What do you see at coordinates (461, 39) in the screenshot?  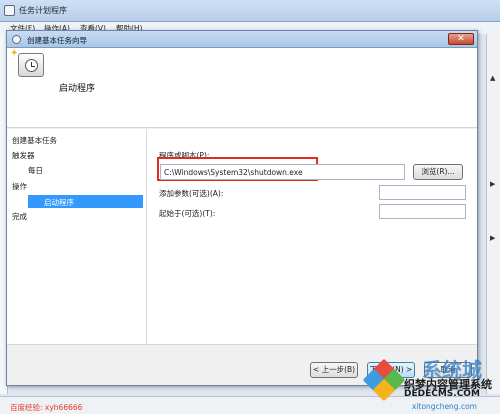 I see `close-button: ✕` at bounding box center [461, 39].